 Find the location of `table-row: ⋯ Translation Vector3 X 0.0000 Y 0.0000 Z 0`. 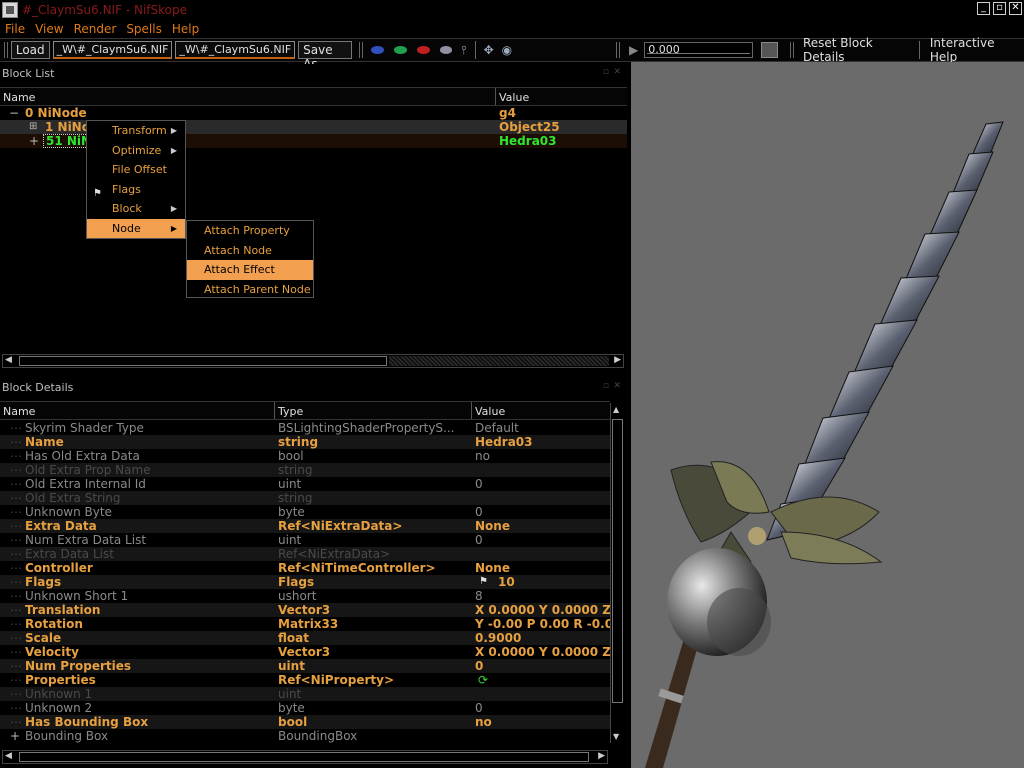

table-row: ⋯ Translation Vector3 X 0.0000 Y 0.0000 Z 0 is located at coordinates (305, 610).